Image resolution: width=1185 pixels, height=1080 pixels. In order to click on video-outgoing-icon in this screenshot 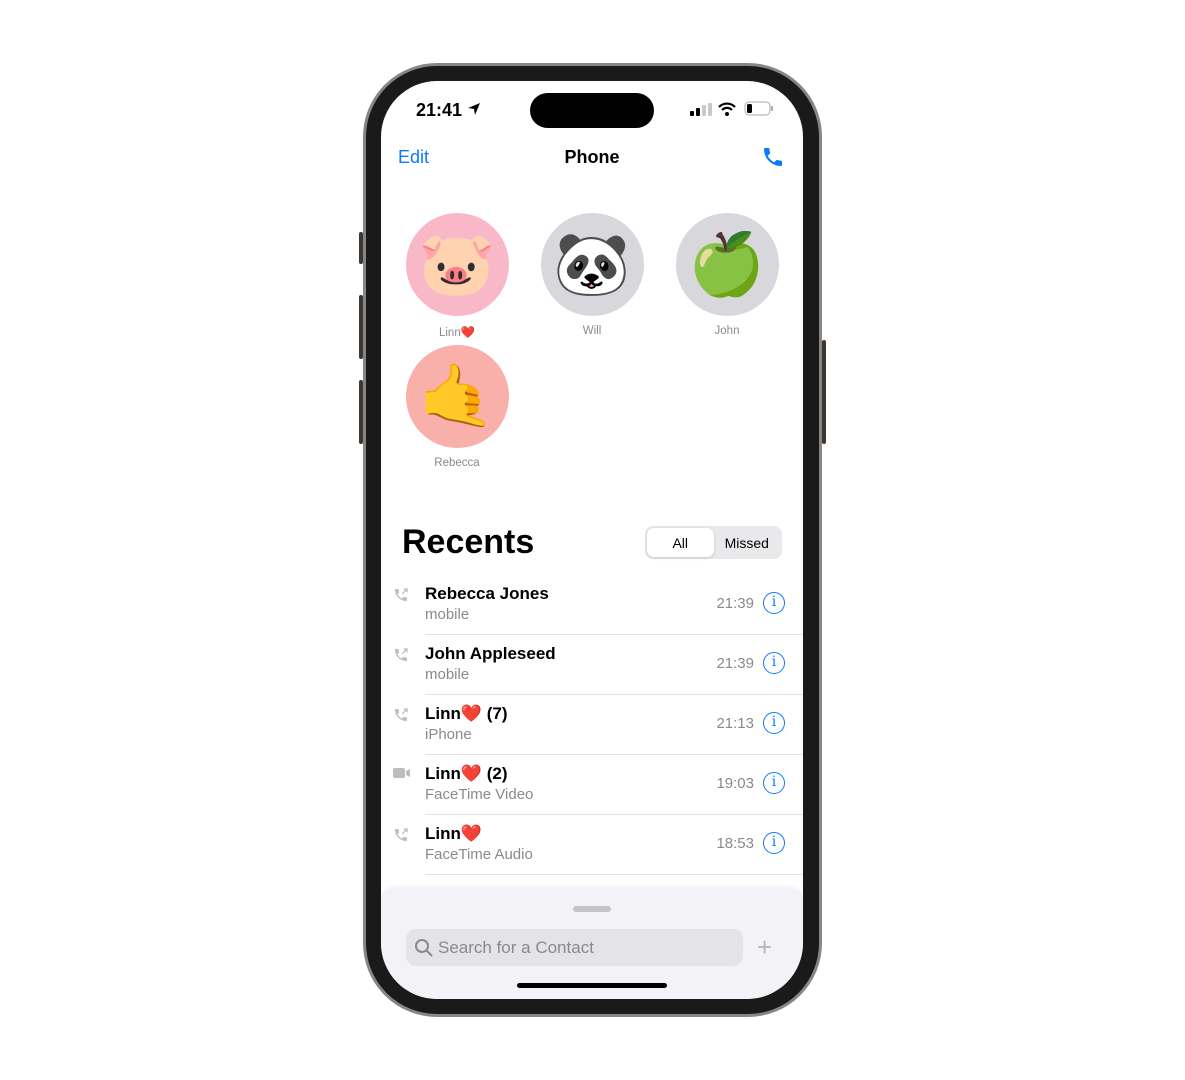, I will do `click(402, 774)`.